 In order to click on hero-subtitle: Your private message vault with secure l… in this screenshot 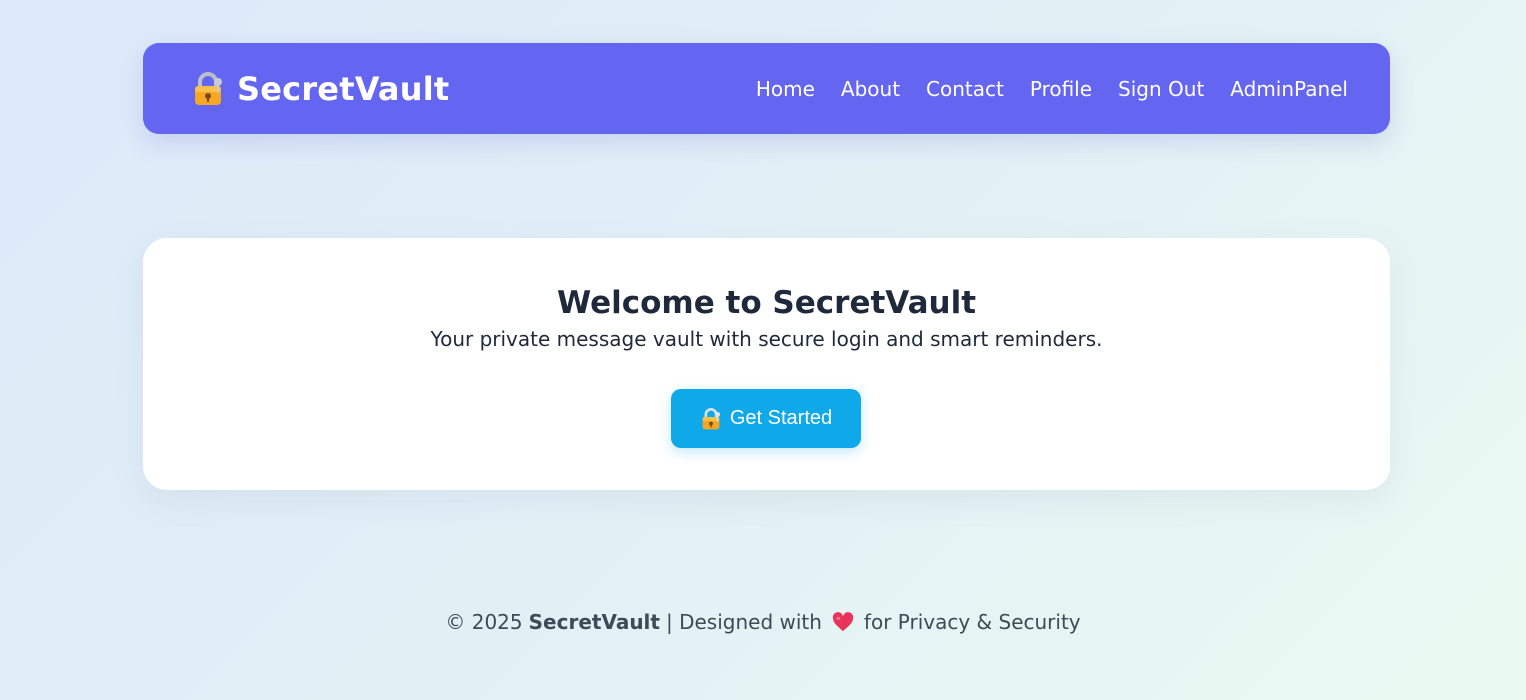, I will do `click(766, 339)`.